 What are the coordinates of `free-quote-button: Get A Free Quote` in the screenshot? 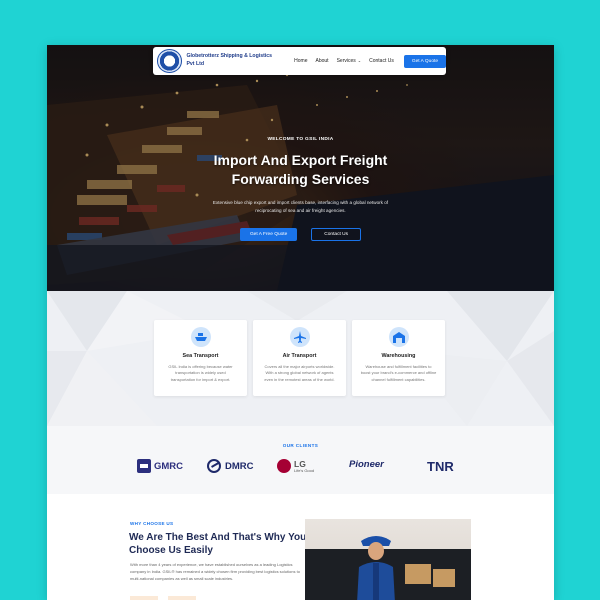 It's located at (268, 235).